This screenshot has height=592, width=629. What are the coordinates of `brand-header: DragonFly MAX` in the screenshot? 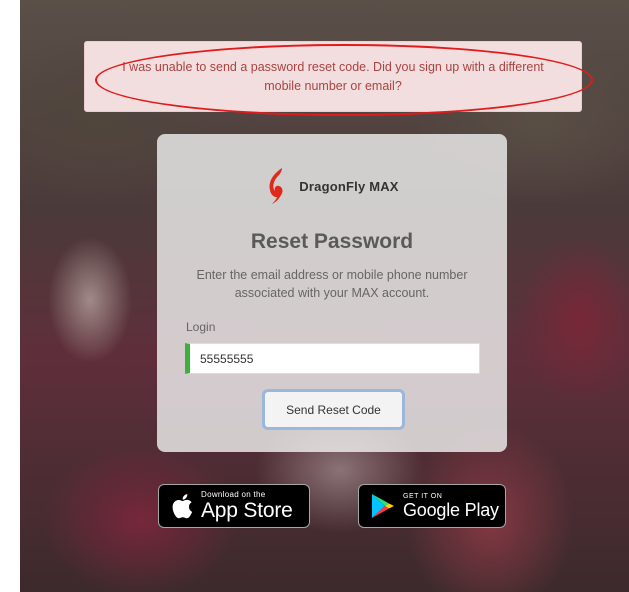 It's located at (332, 186).